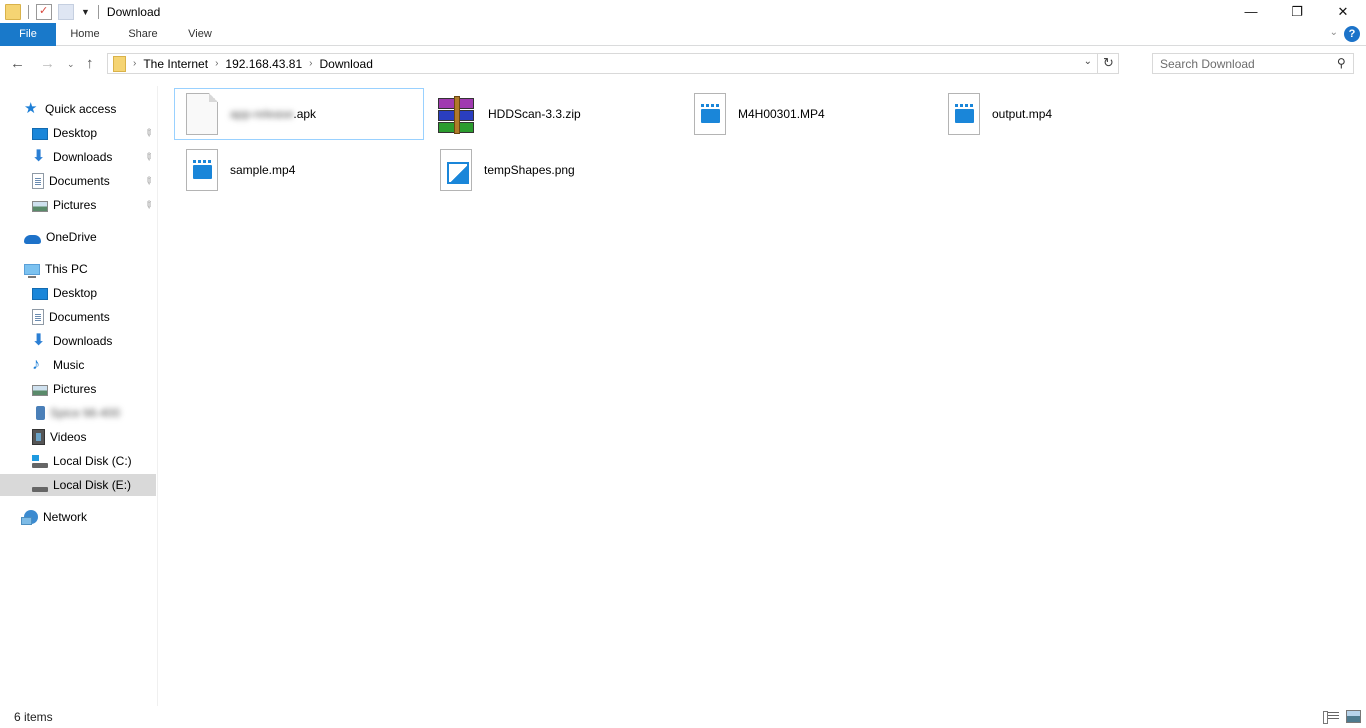  I want to click on sidebar-item-quick-pictures: Pictures ✎, so click(78, 205).